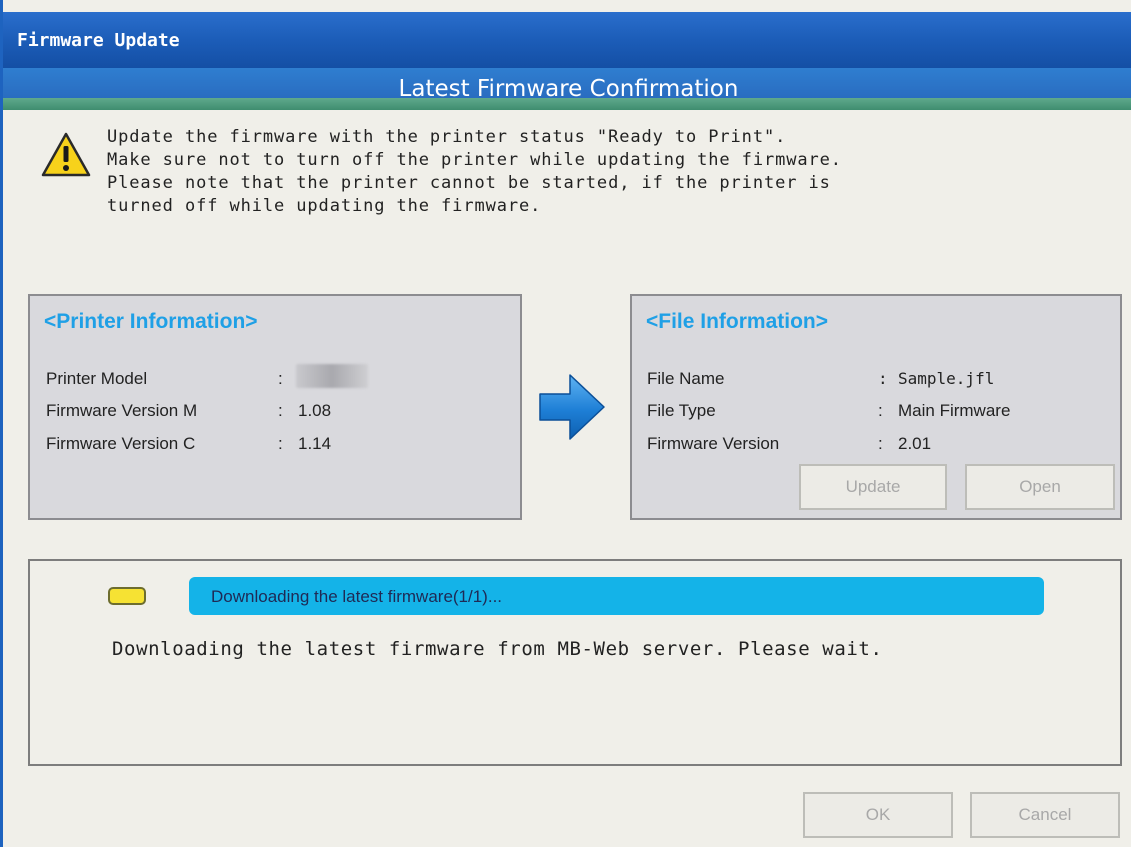  I want to click on ok-button: OK, so click(878, 815).